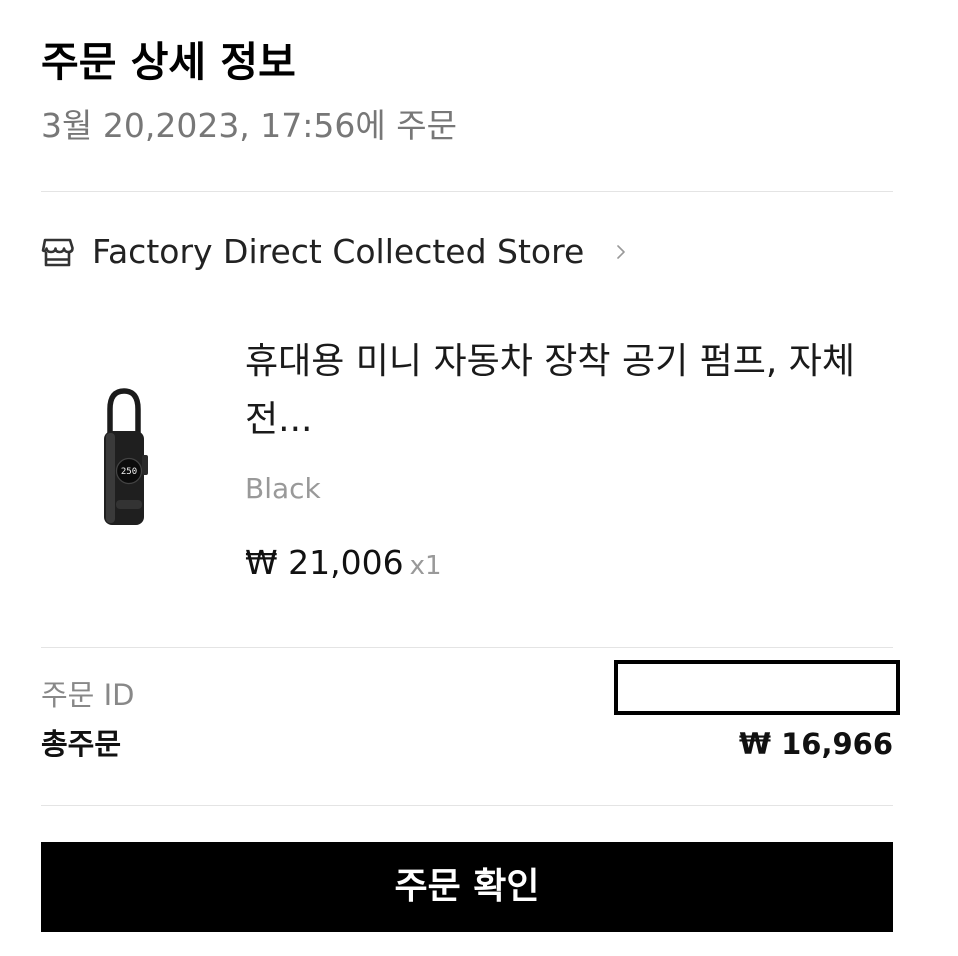 The width and height of the screenshot is (958, 956). What do you see at coordinates (467, 647) in the screenshot?
I see `divider-middle` at bounding box center [467, 647].